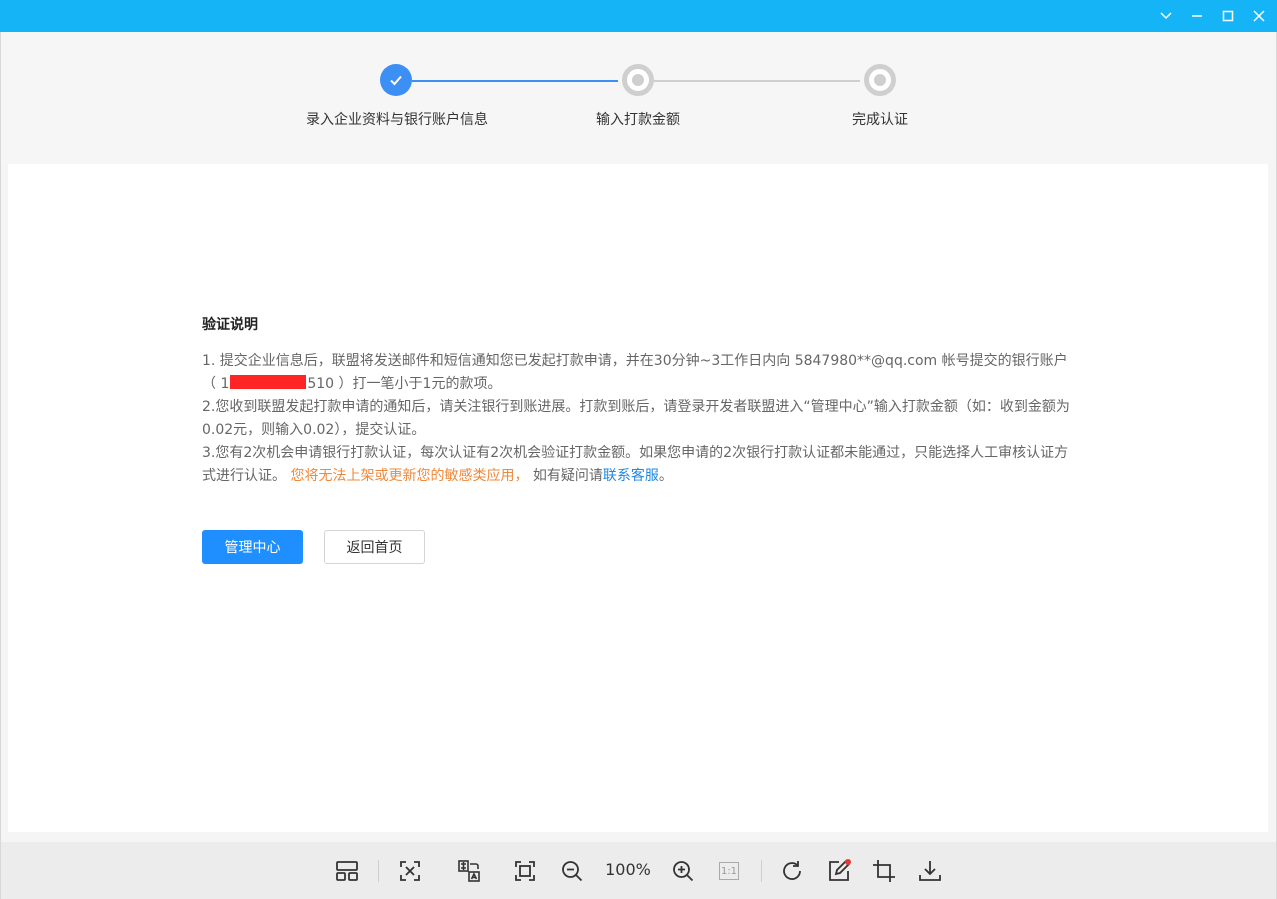 The width and height of the screenshot is (1277, 899). Describe the element at coordinates (409, 476) in the screenshot. I see `notice-warning-text: 您将无法上架或更新您的敏感类应用，` at that location.